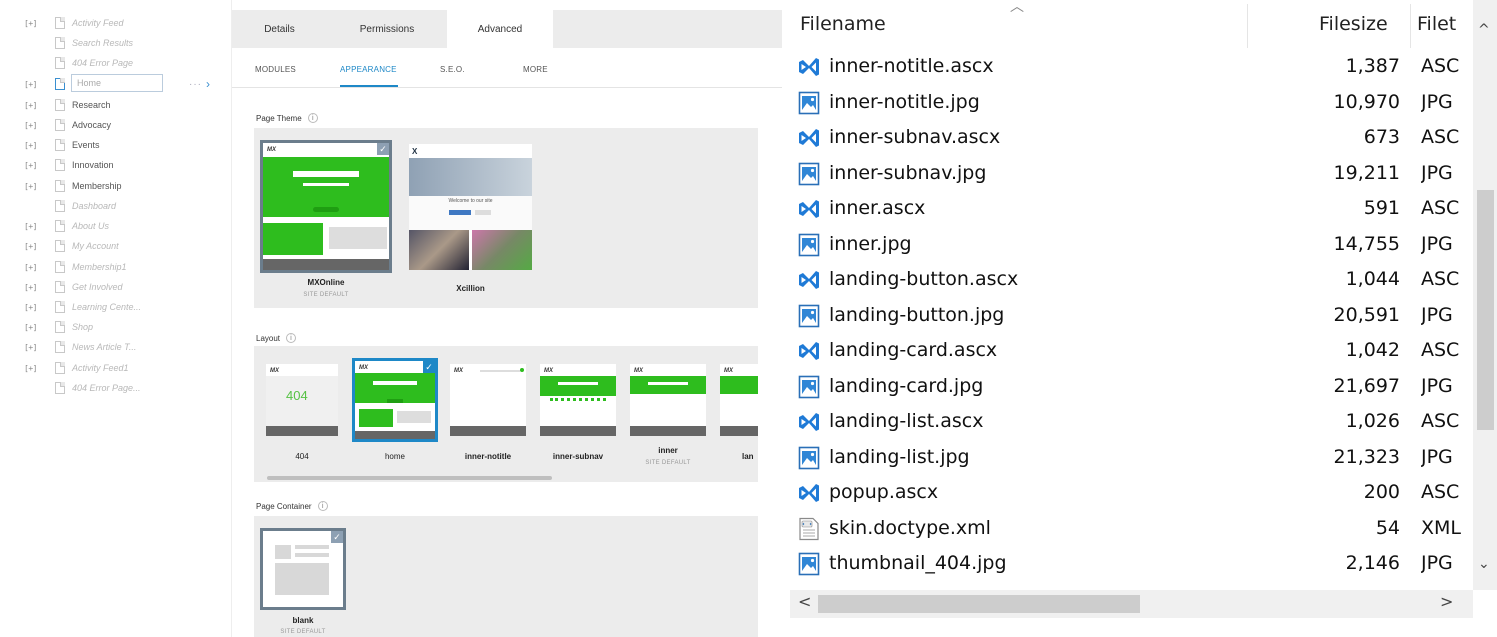 Image resolution: width=1497 pixels, height=637 pixels. What do you see at coordinates (1366, 172) in the screenshot?
I see `file-size: 19,211` at bounding box center [1366, 172].